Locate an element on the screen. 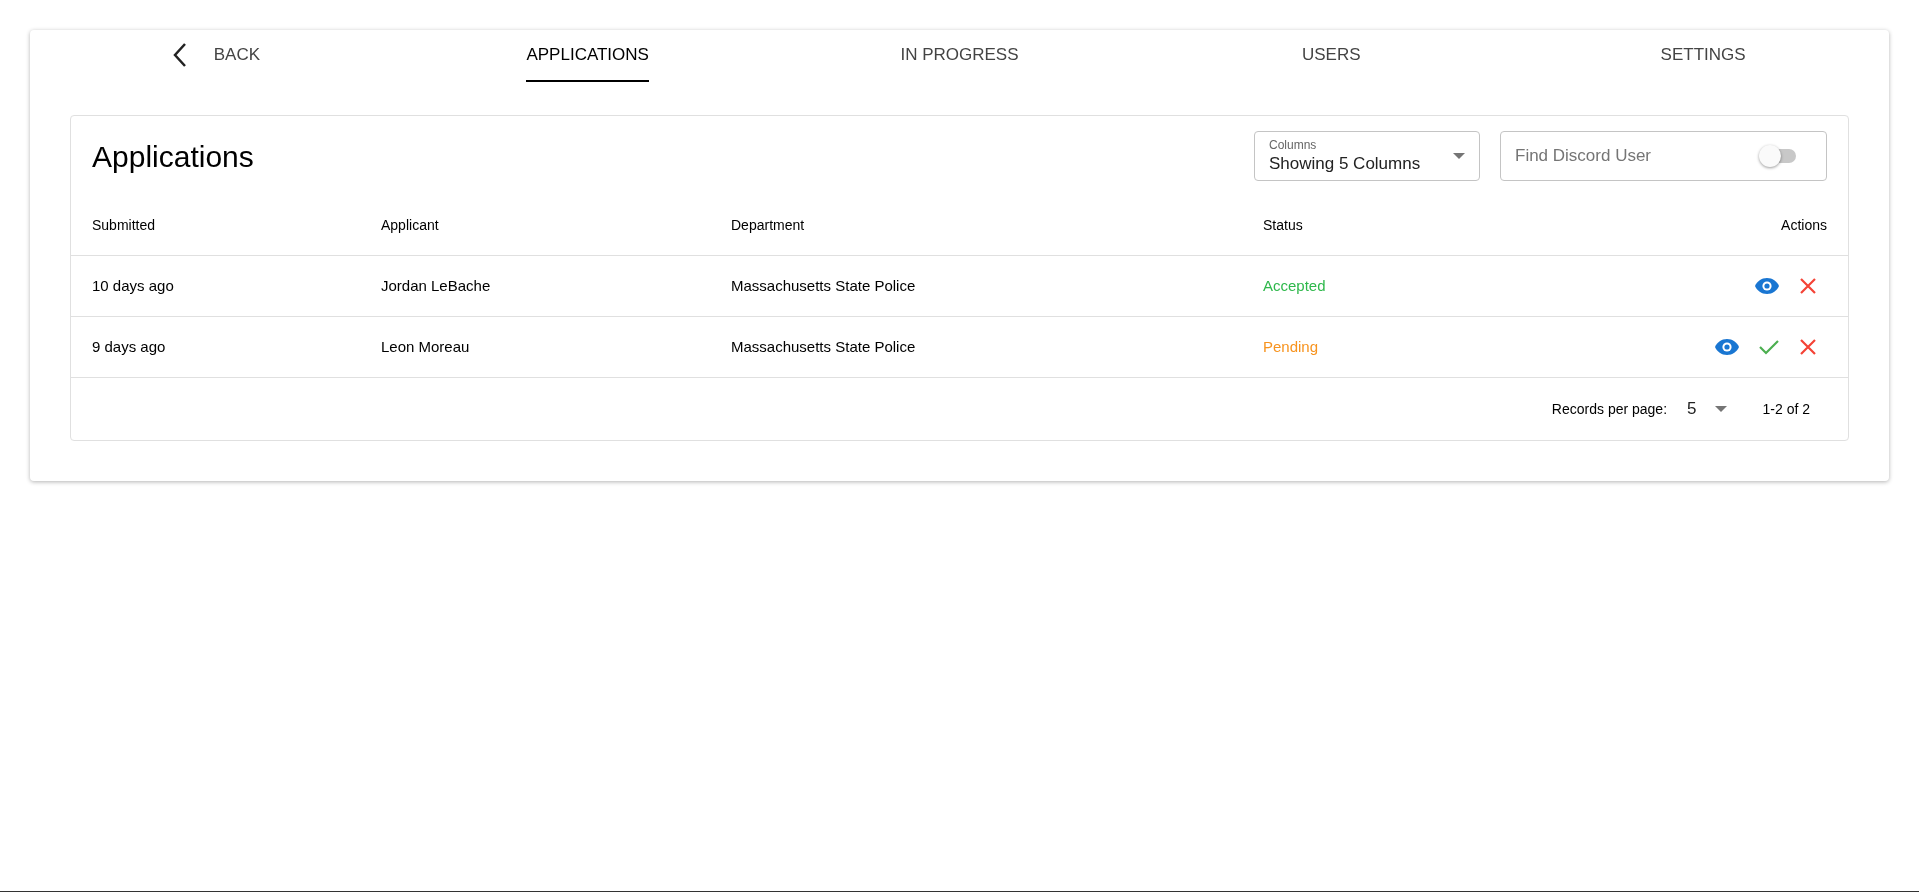 The width and height of the screenshot is (1919, 892). nav-tab: IN PROGRESS is located at coordinates (959, 62).